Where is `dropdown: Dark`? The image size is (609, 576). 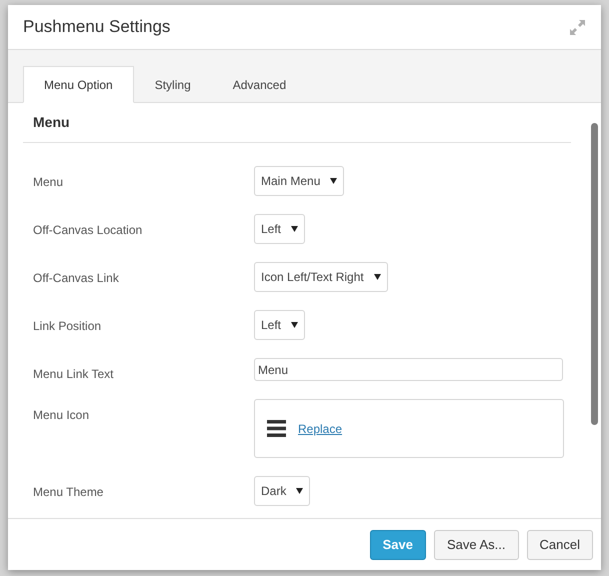
dropdown: Dark is located at coordinates (282, 491).